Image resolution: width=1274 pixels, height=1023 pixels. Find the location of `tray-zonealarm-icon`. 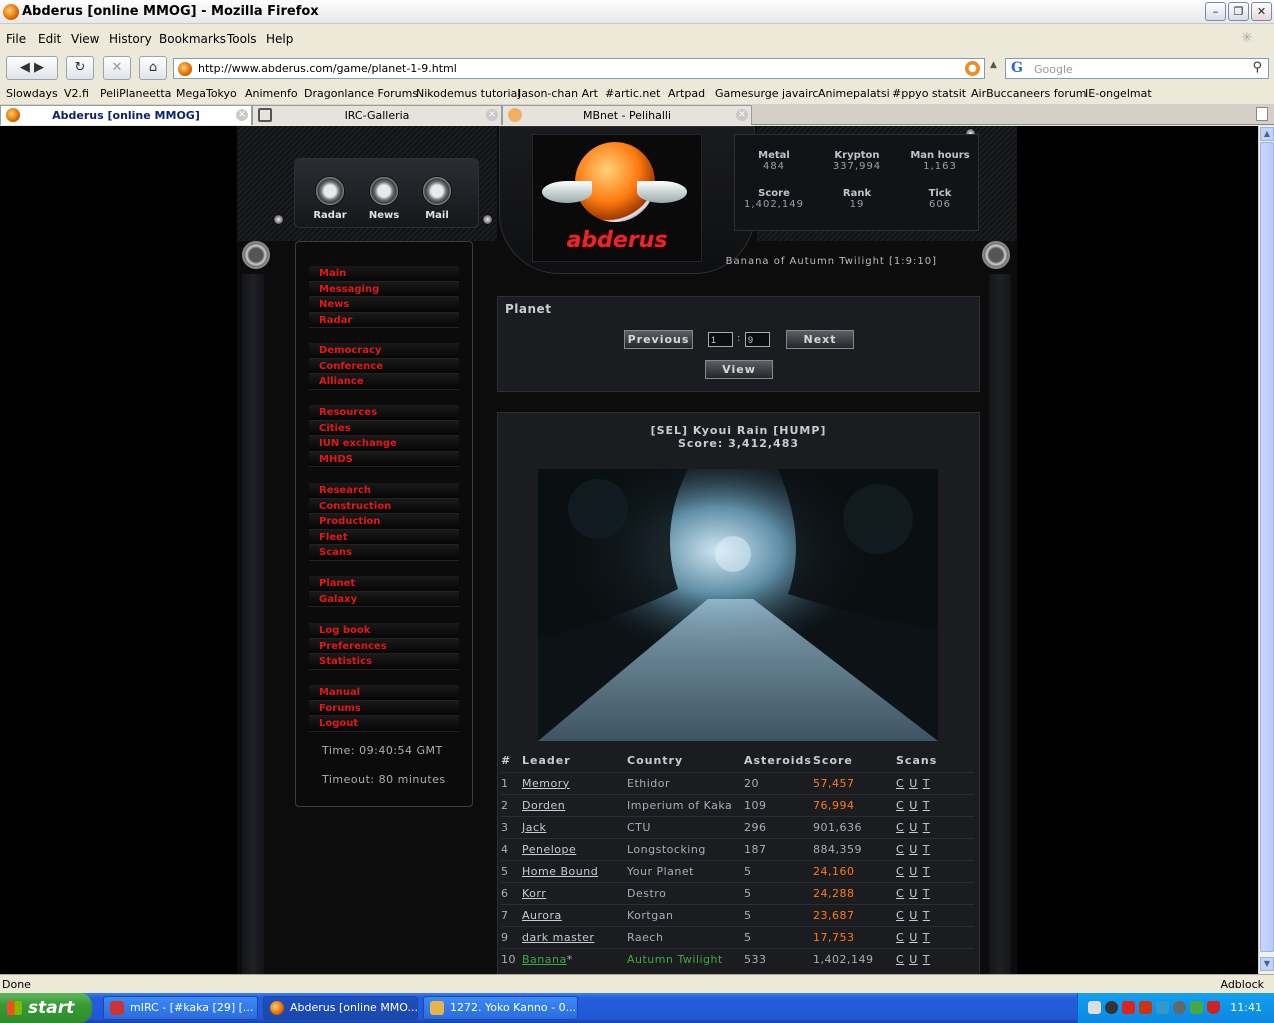

tray-zonealarm-icon is located at coordinates (1145, 1007).